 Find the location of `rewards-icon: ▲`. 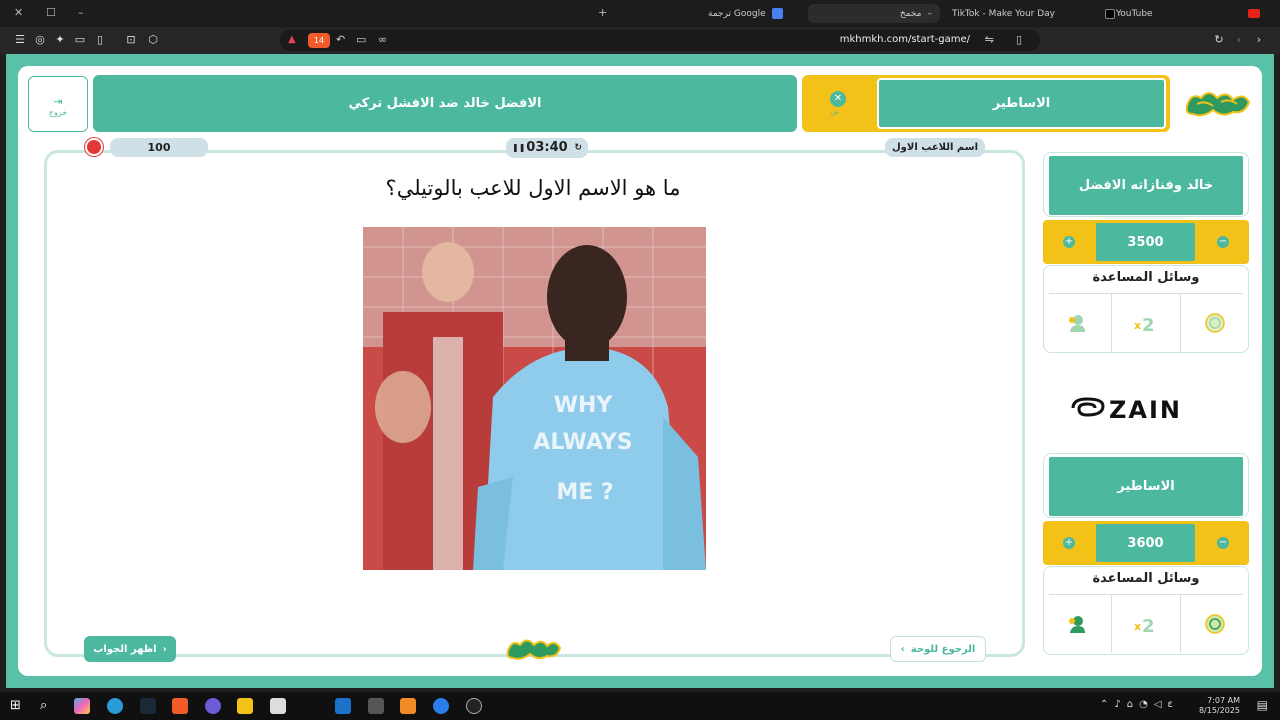

rewards-icon: ▲ is located at coordinates (292, 39).